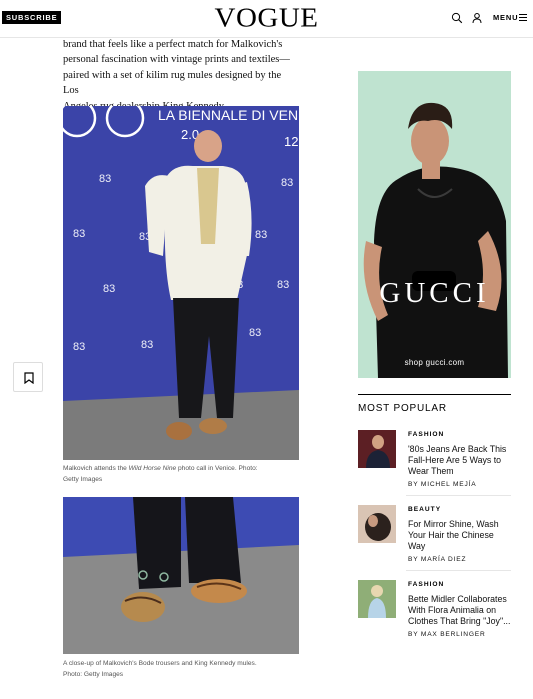 The width and height of the screenshot is (533, 699). What do you see at coordinates (459, 471) in the screenshot?
I see `headline-line: Wear Them` at bounding box center [459, 471].